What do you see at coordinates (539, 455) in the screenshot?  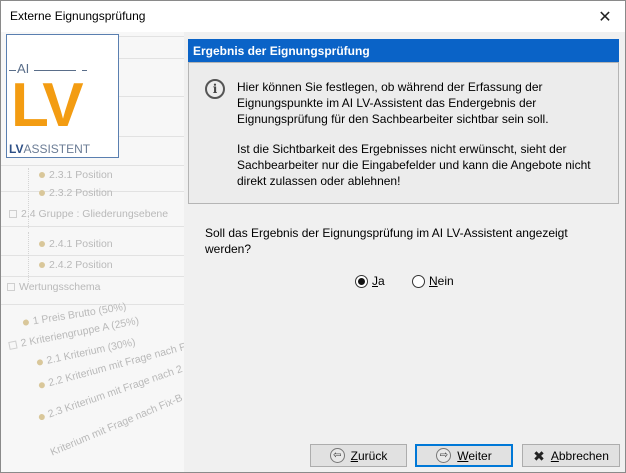 I see `cancel-x-icon: ✖` at bounding box center [539, 455].